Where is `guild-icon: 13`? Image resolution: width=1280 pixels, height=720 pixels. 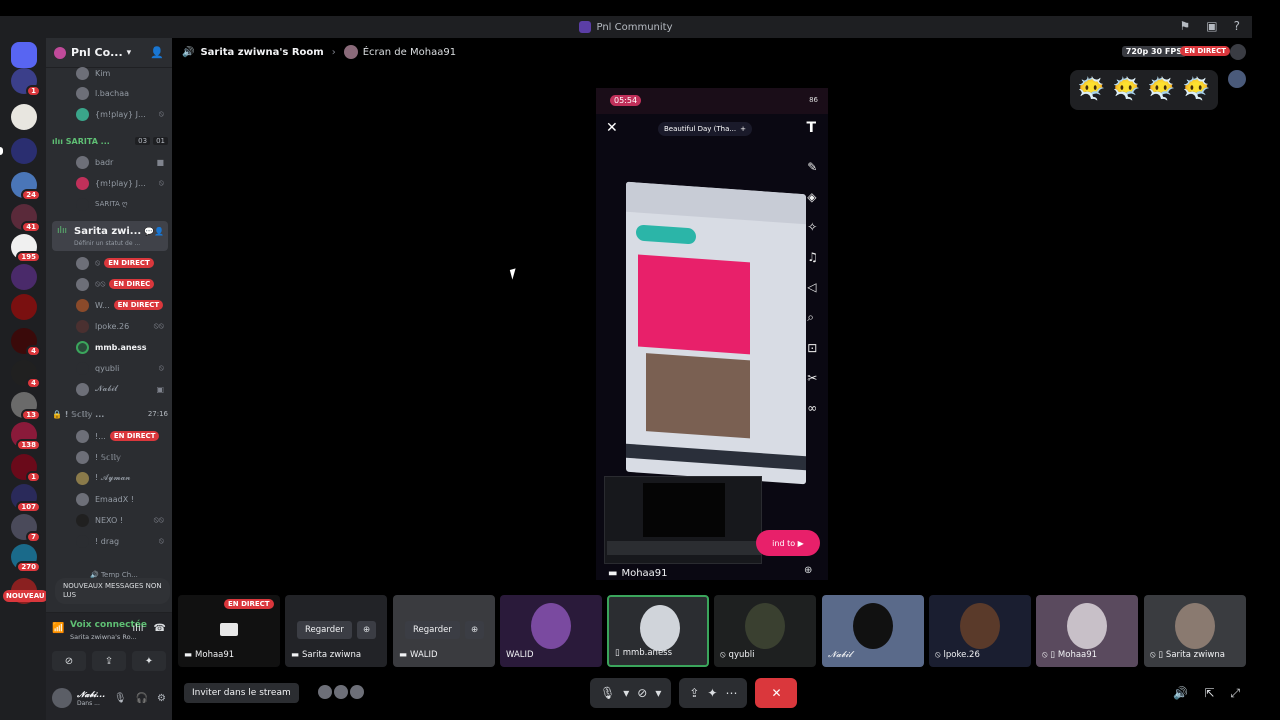 guild-icon: 13 is located at coordinates (26, 406).